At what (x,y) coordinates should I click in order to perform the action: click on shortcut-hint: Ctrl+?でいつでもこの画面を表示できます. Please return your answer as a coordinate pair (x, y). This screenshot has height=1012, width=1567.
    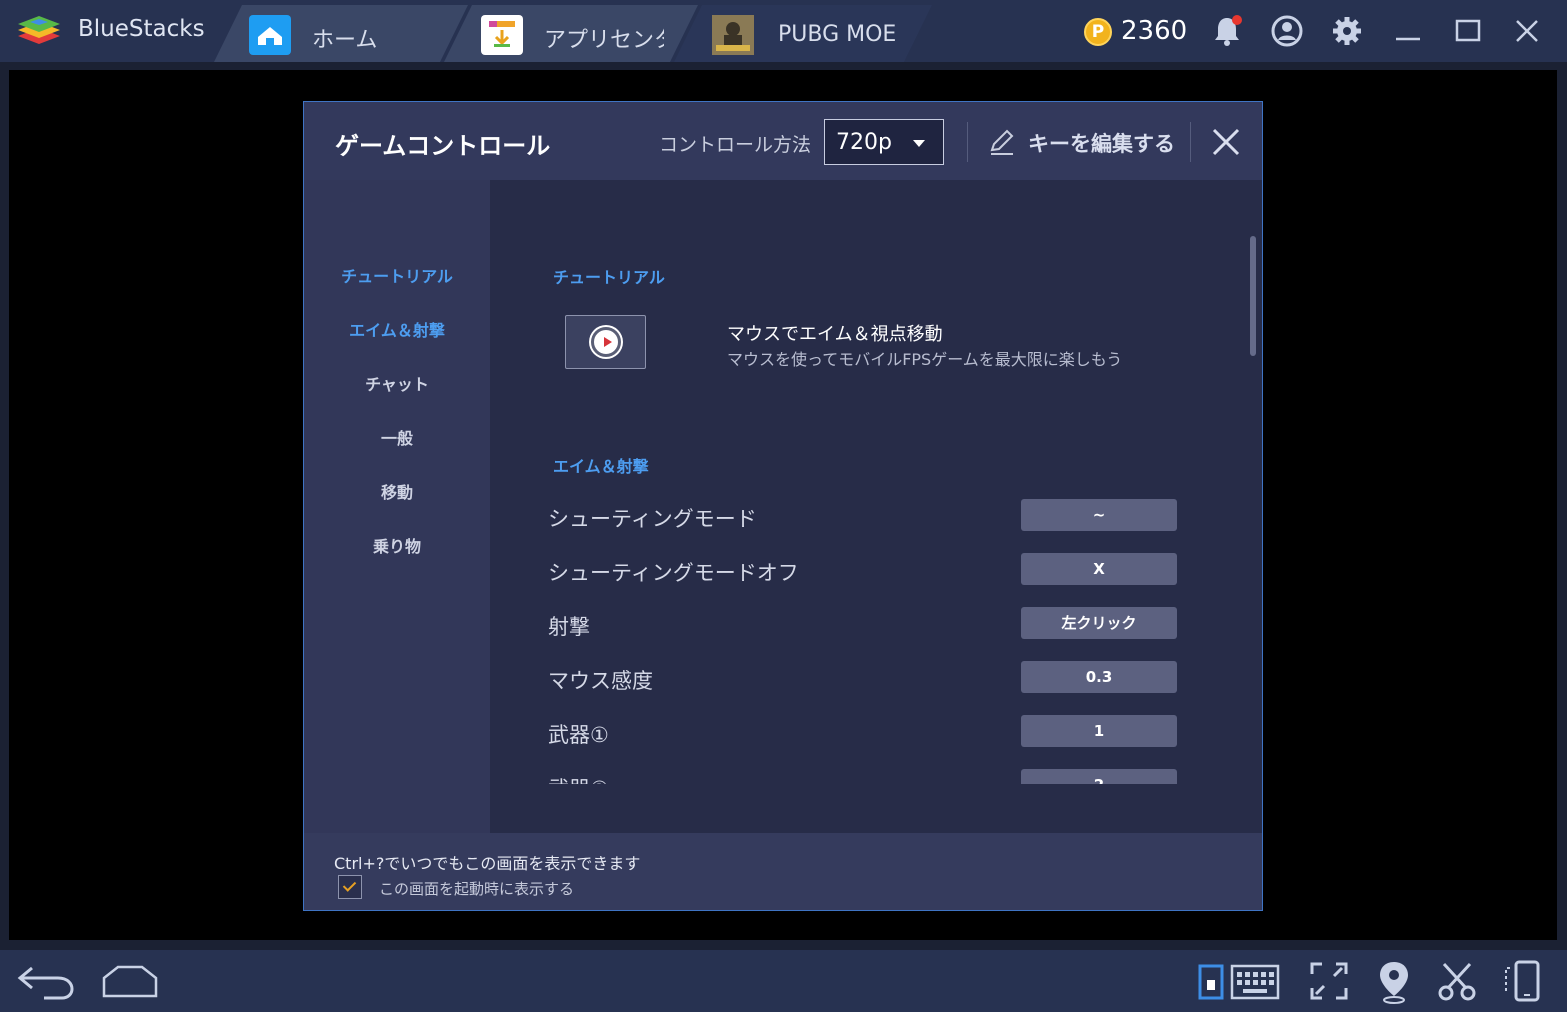
    Looking at the image, I should click on (487, 863).